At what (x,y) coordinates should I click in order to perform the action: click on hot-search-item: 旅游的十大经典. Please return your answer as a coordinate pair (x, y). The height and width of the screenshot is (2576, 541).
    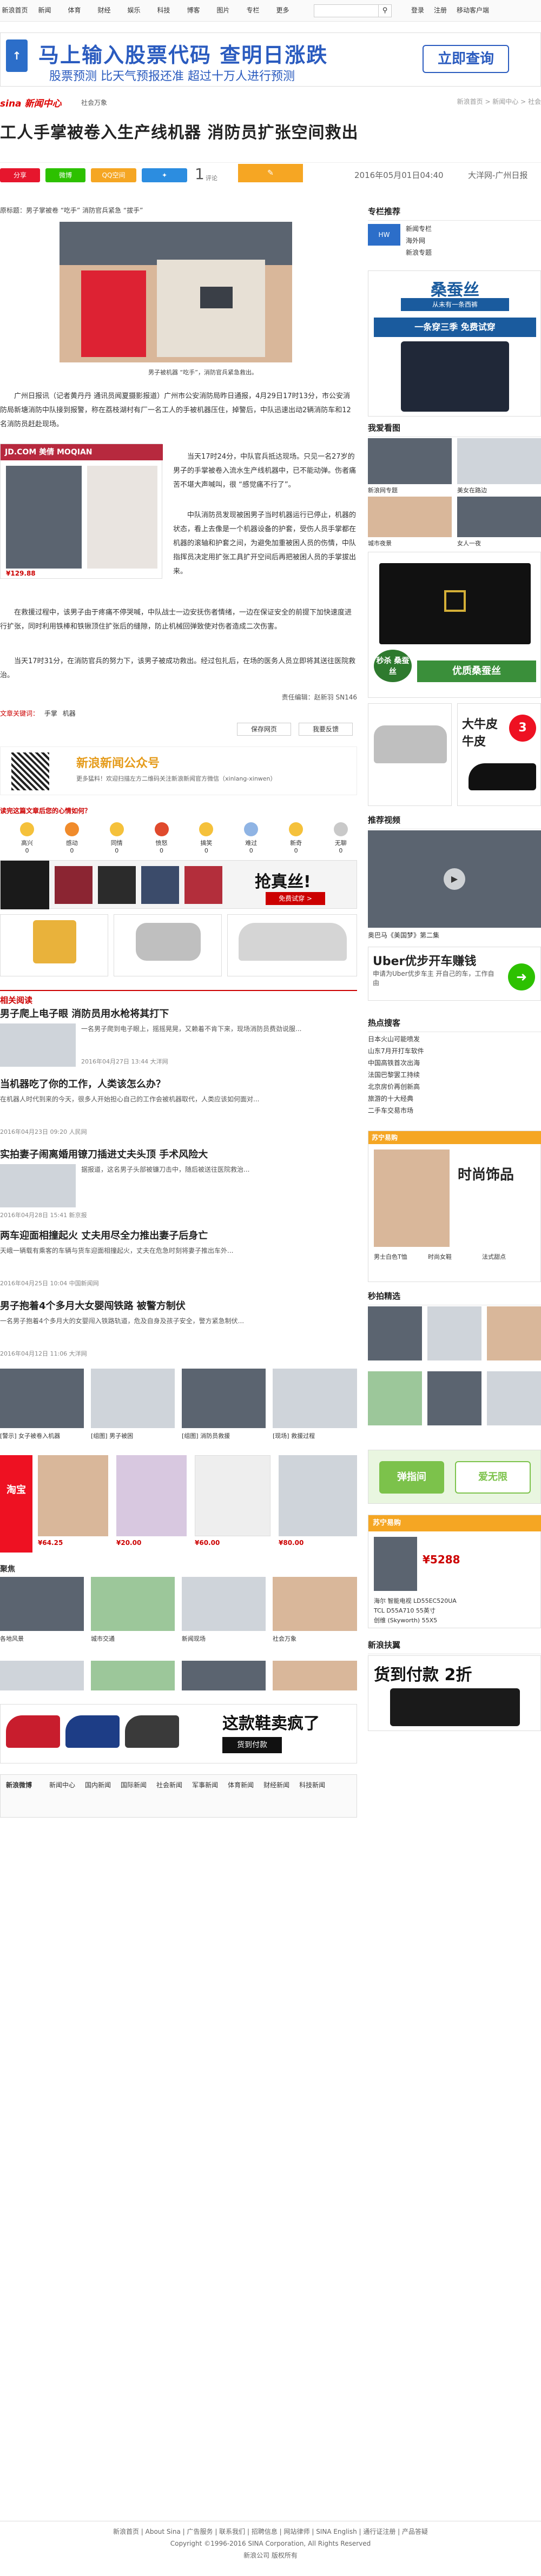
    Looking at the image, I should click on (455, 1099).